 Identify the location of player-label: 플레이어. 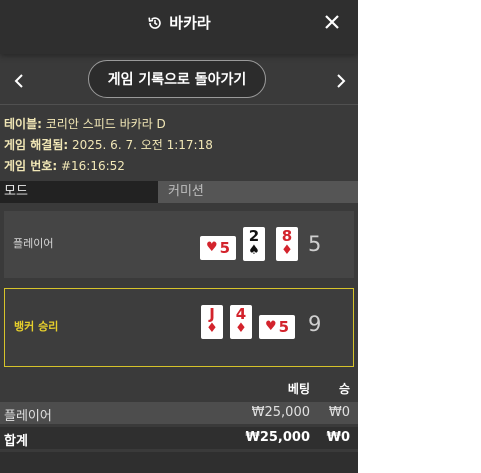
(33, 243).